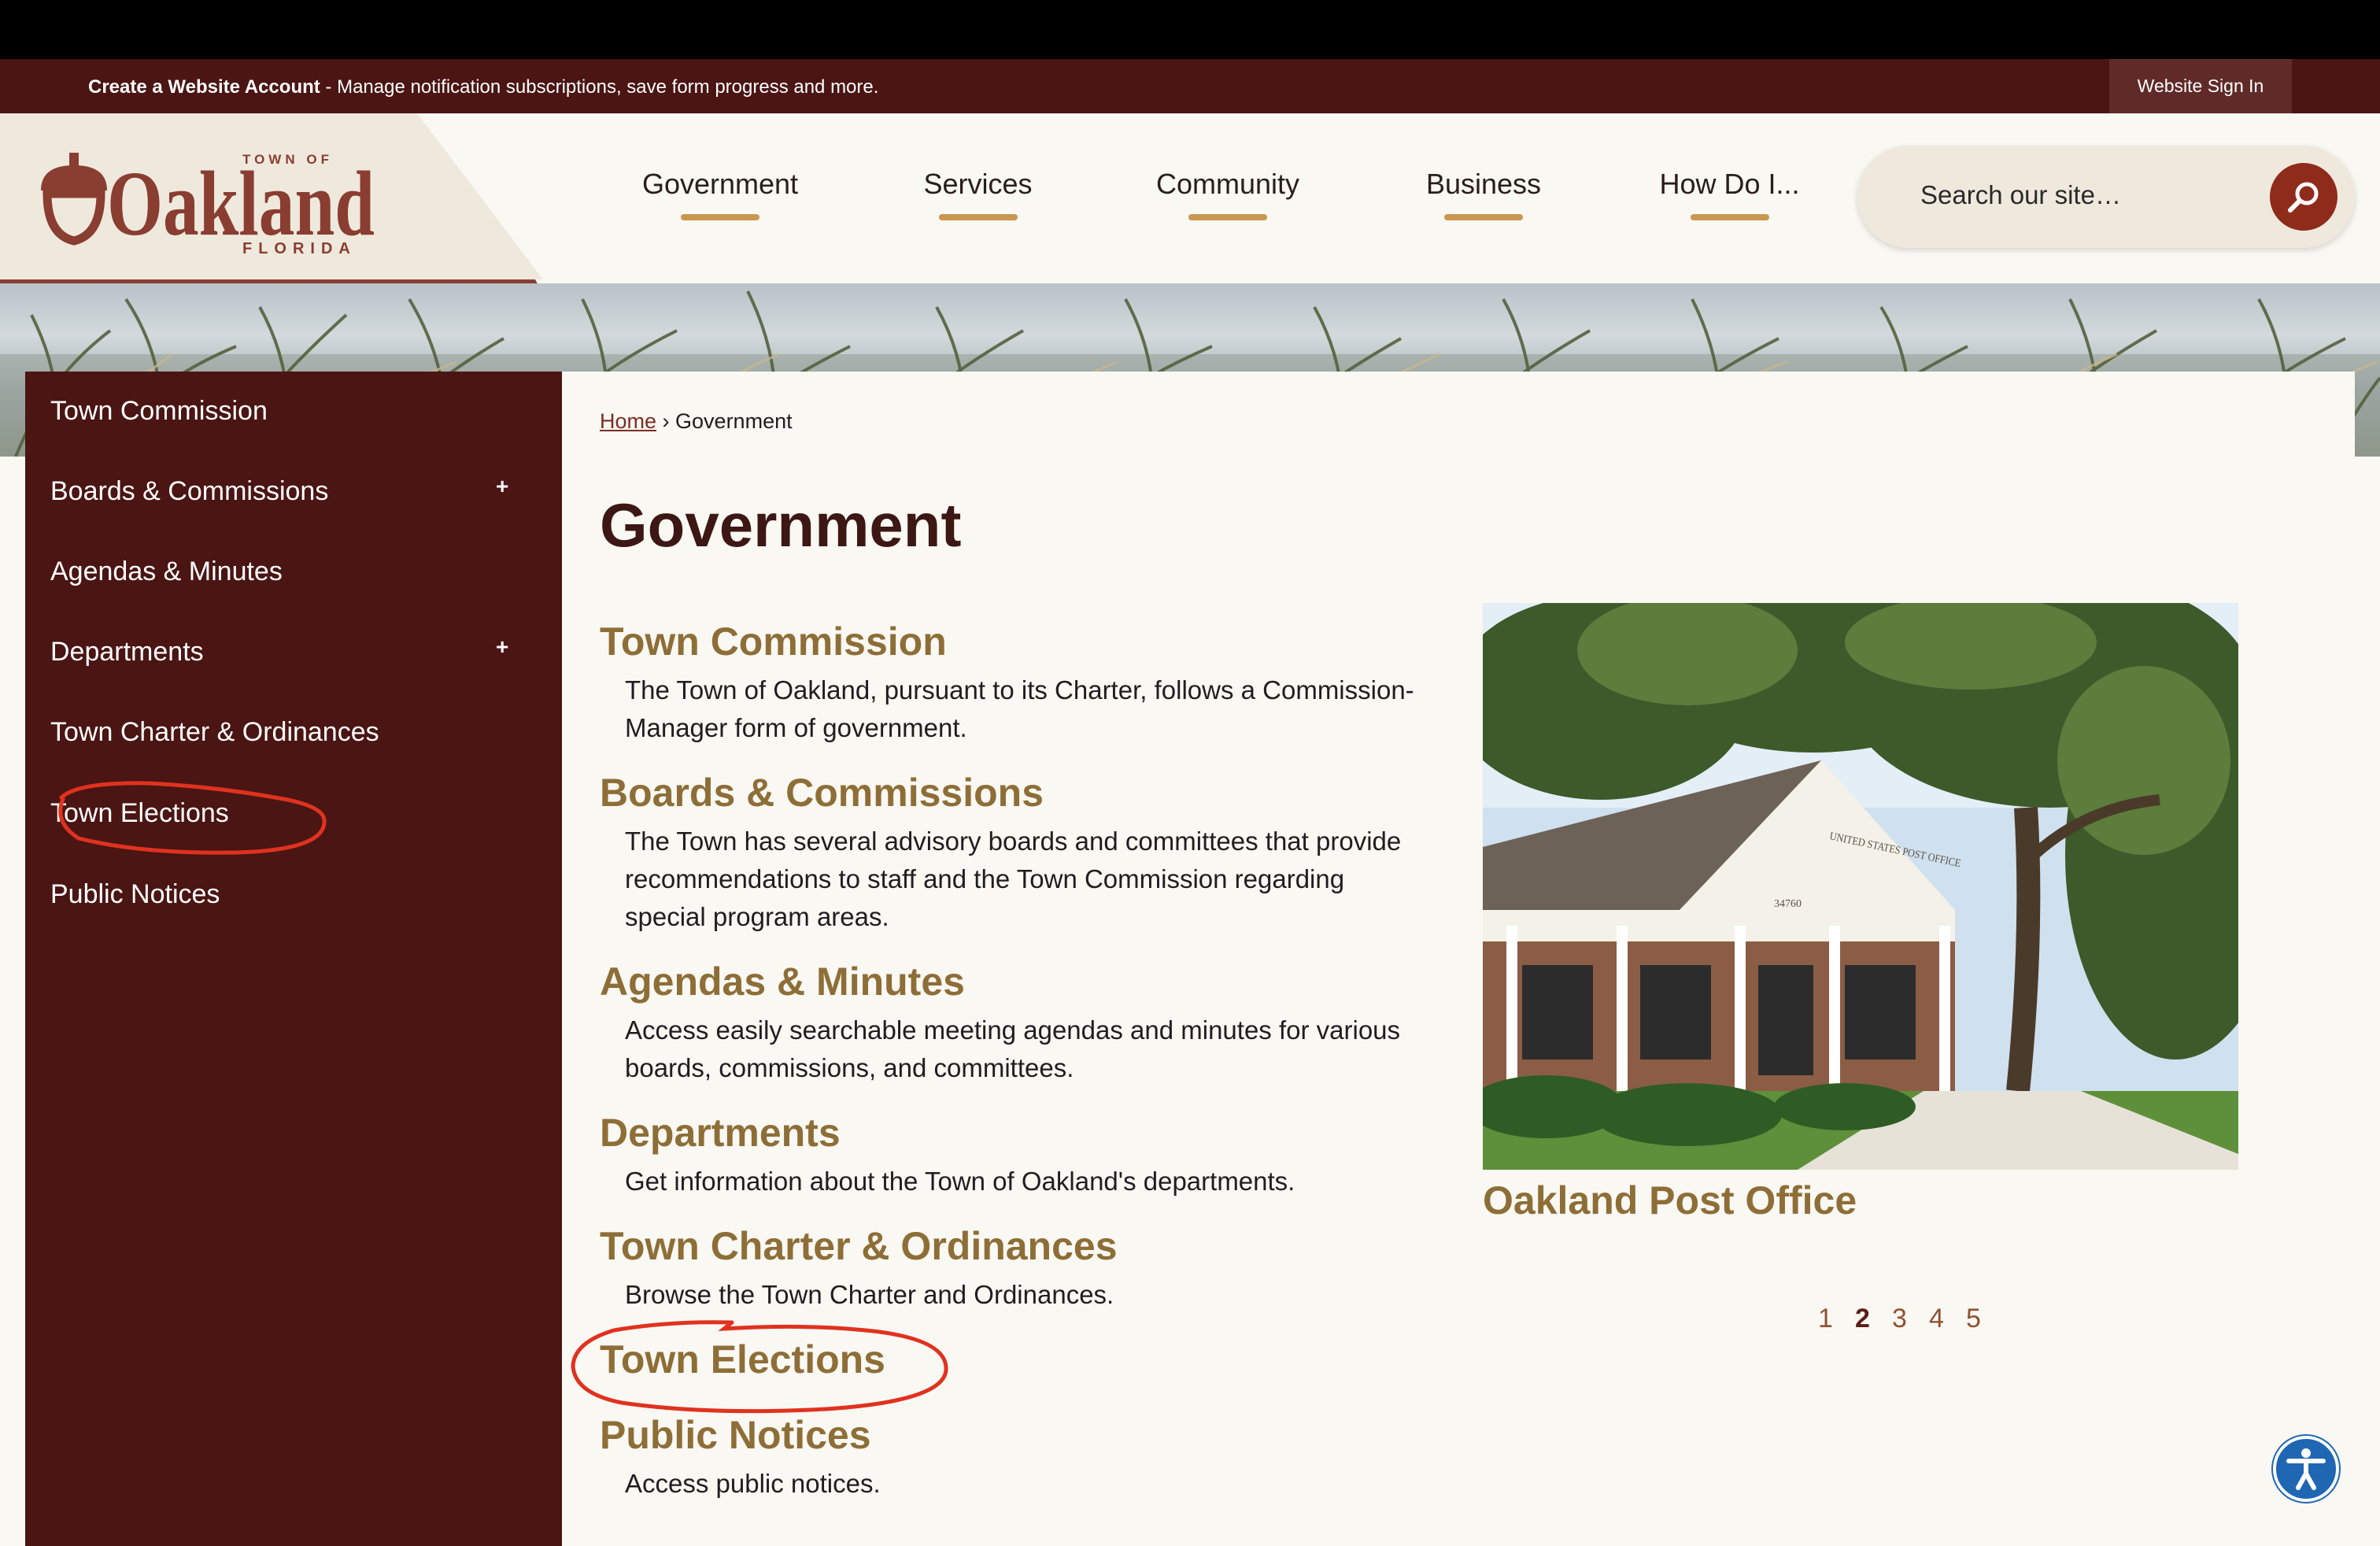 The height and width of the screenshot is (1546, 2380). What do you see at coordinates (1863, 1319) in the screenshot?
I see `slide-page-2-active: 2` at bounding box center [1863, 1319].